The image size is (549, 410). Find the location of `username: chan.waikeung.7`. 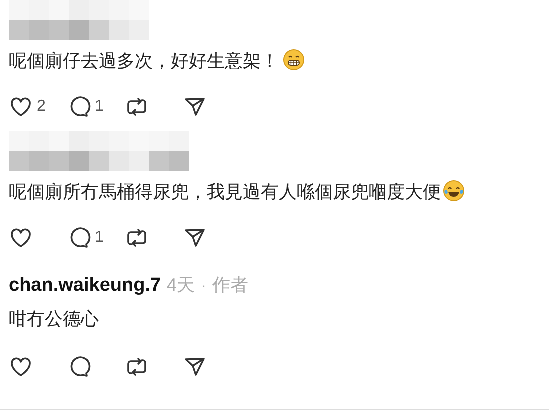

username: chan.waikeung.7 is located at coordinates (85, 286).